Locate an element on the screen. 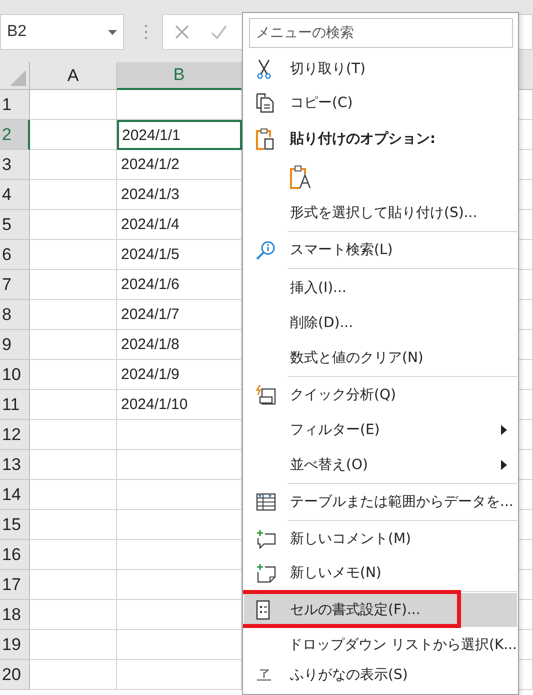 The height and width of the screenshot is (695, 533). menu-item: ふりがなの表示(S) is located at coordinates (380, 675).